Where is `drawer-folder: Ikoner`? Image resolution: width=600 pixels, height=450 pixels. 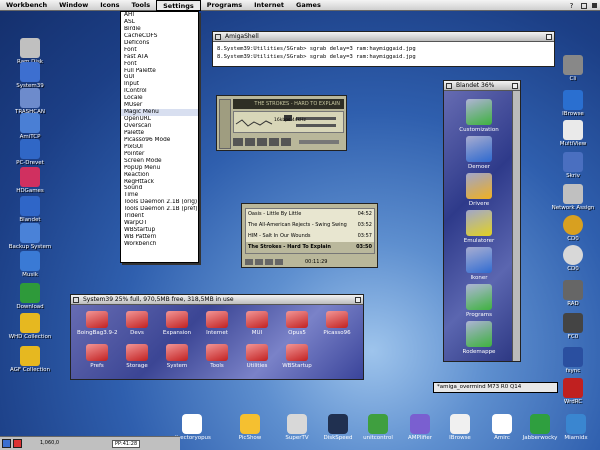
drawer-folder: Ikoner is located at coordinates (479, 264).